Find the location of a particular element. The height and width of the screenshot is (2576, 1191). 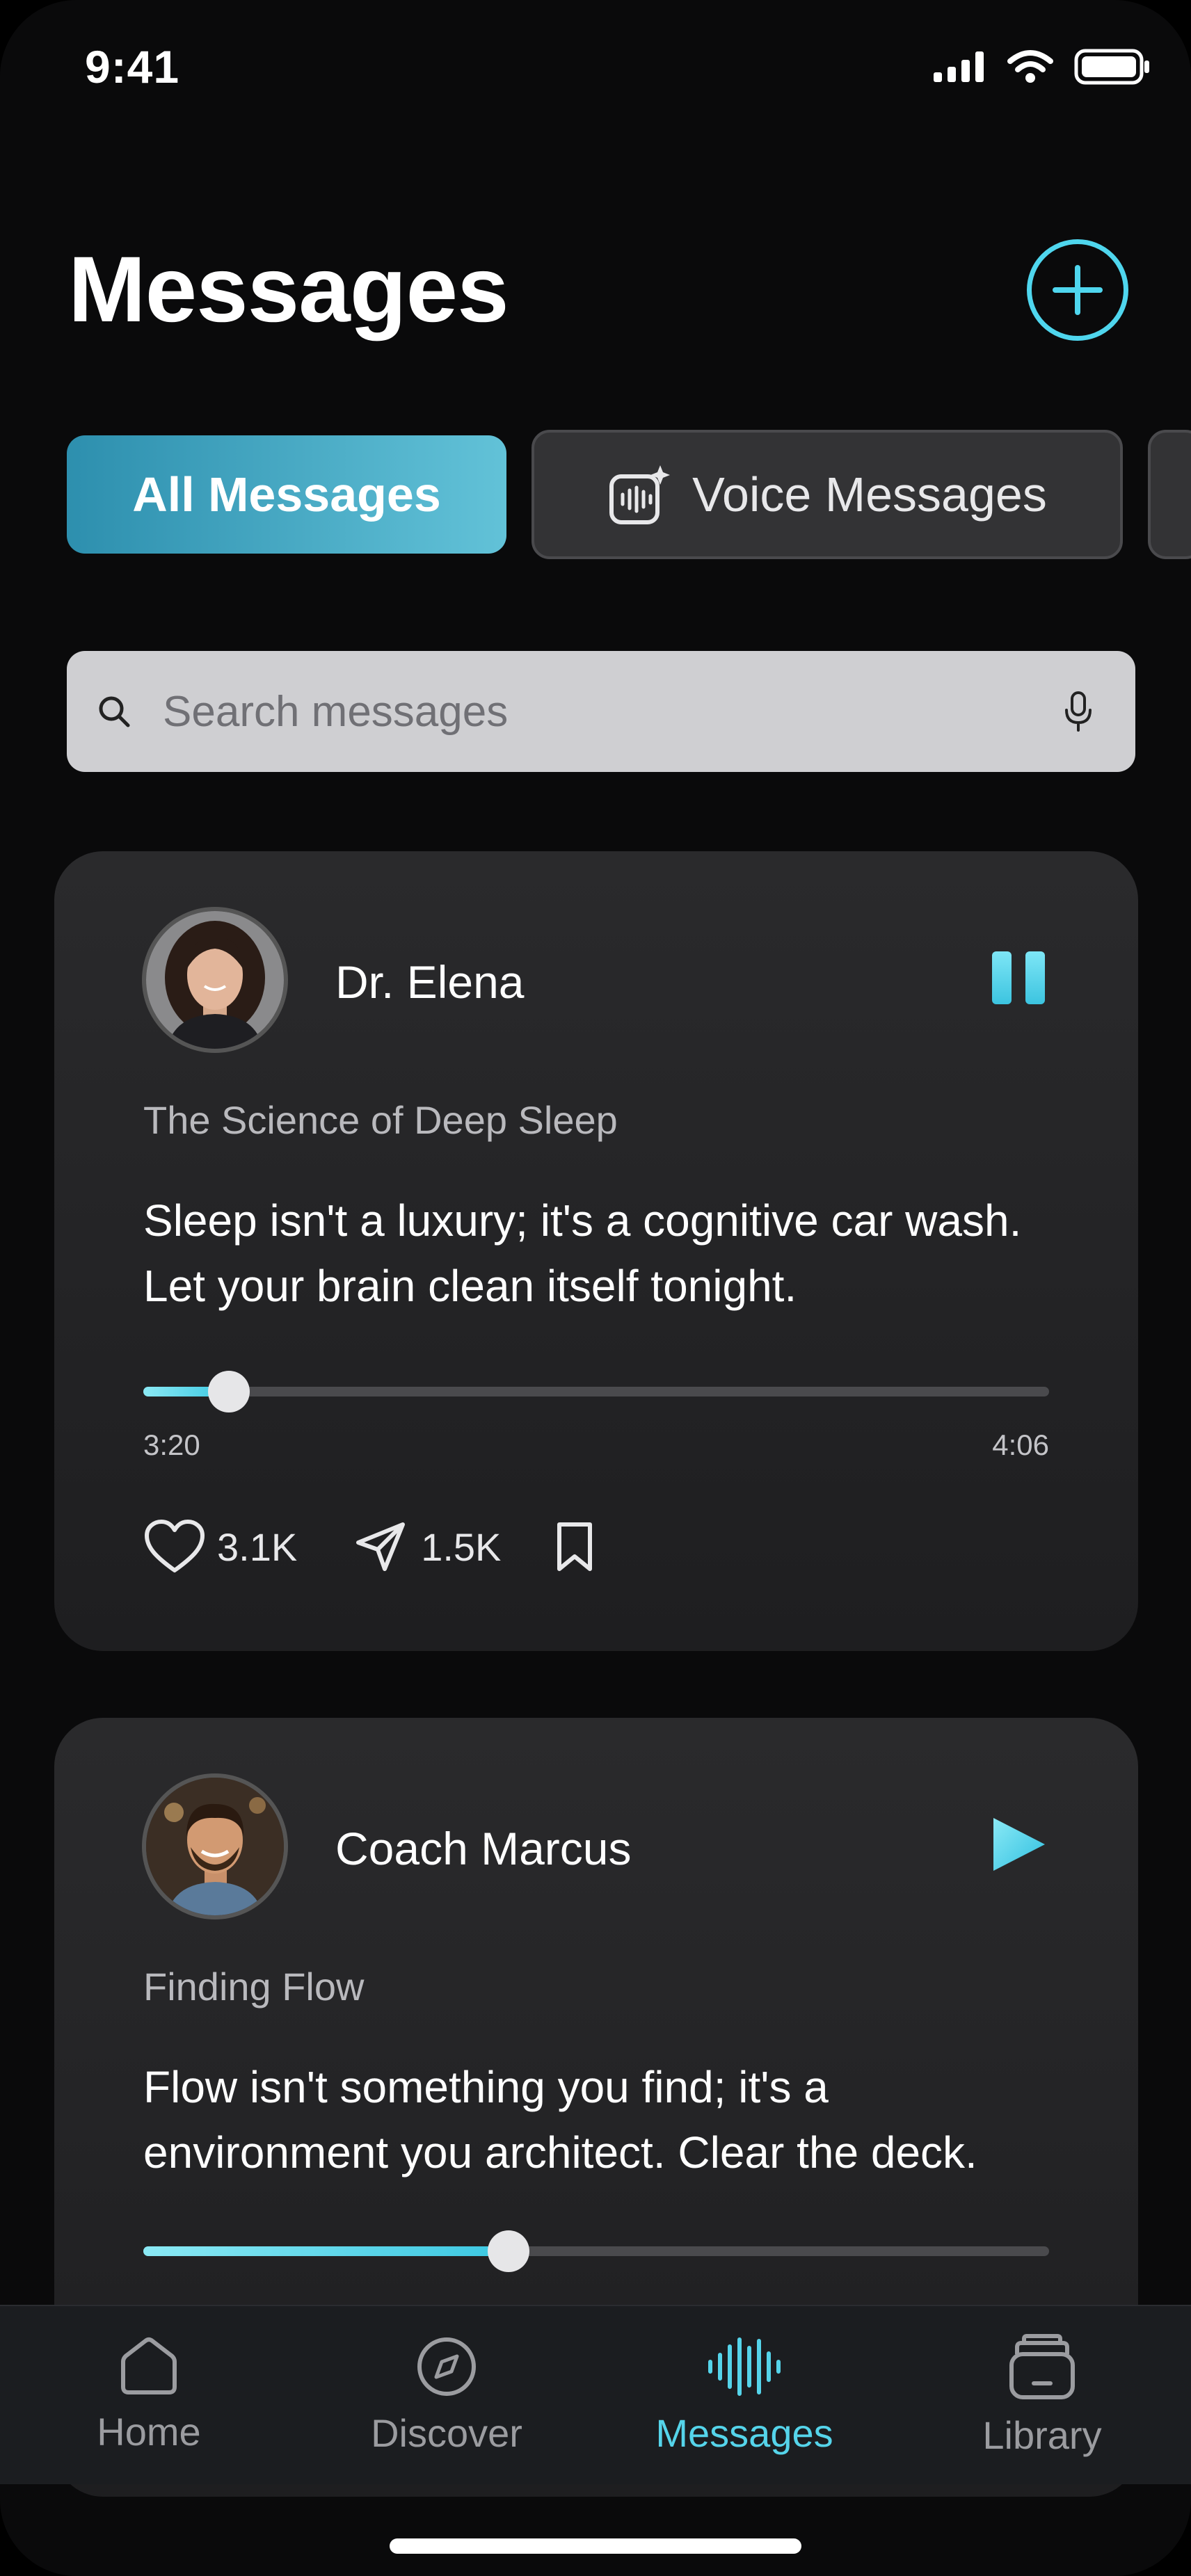

bottom-navigation: Home Discover Messages Library is located at coordinates (595, 2395).